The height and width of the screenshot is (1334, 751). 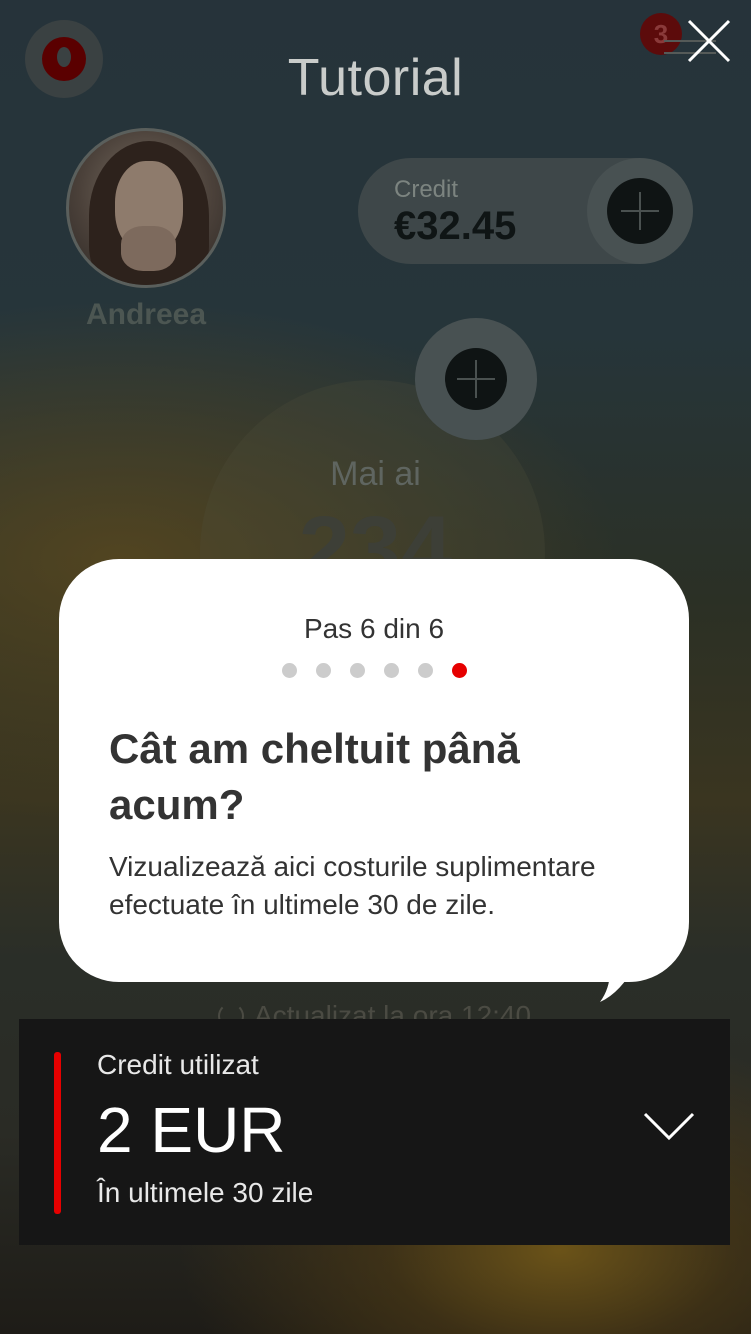 What do you see at coordinates (459, 670) in the screenshot?
I see `step-dot-active` at bounding box center [459, 670].